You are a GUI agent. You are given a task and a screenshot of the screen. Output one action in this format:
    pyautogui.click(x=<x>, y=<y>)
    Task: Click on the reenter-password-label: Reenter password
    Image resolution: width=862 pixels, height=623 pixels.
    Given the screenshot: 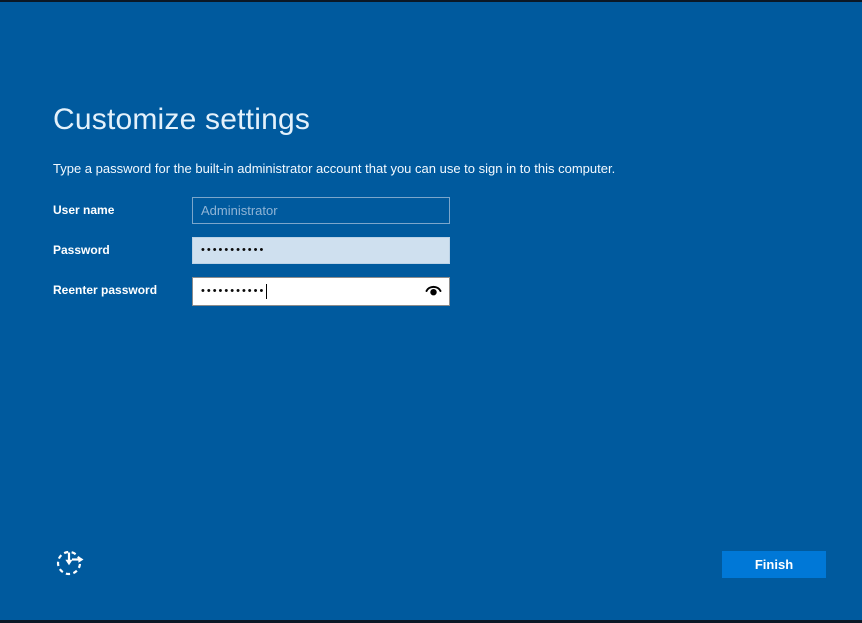 What is the action you would take?
    pyautogui.click(x=105, y=290)
    